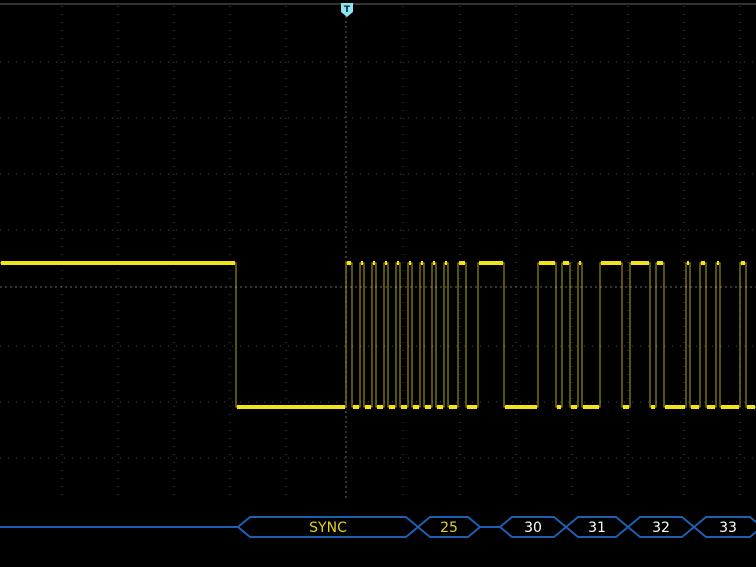  What do you see at coordinates (597, 528) in the screenshot?
I see `bus-frame-label: 31` at bounding box center [597, 528].